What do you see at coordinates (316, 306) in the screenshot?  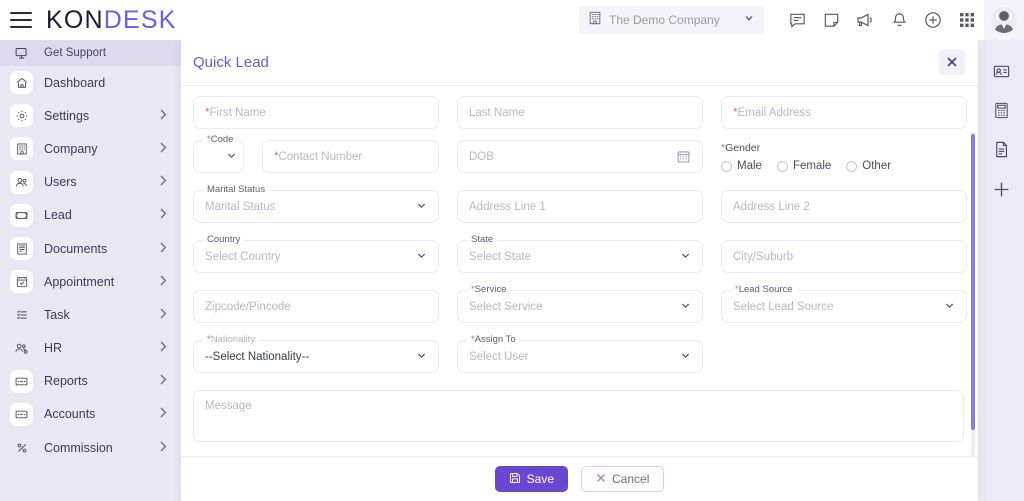 I see `zipcode-input: Zipcode/Pincode` at bounding box center [316, 306].